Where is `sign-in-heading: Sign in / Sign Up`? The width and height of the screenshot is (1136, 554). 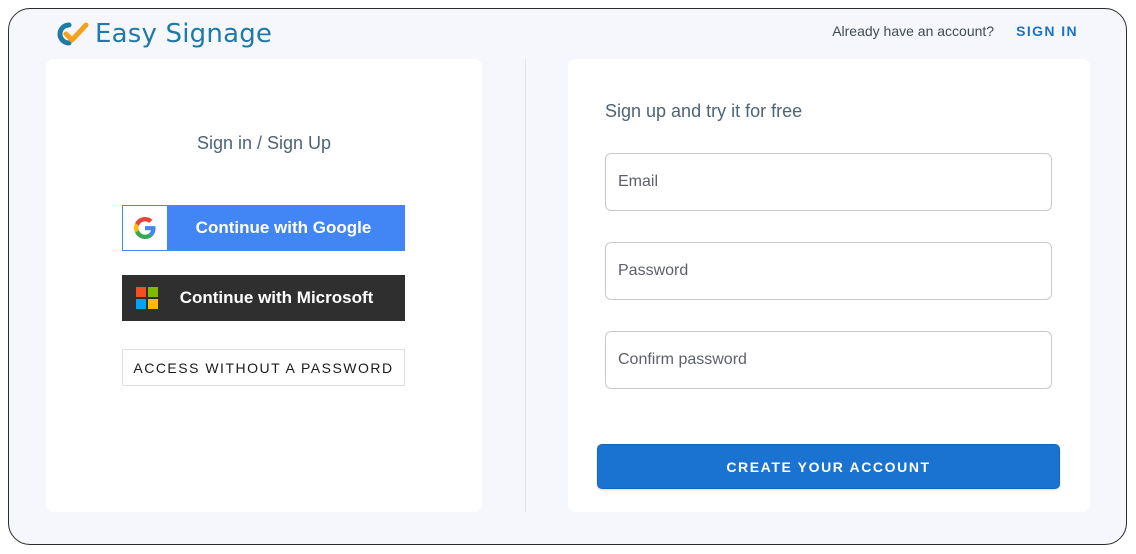 sign-in-heading: Sign in / Sign Up is located at coordinates (264, 143).